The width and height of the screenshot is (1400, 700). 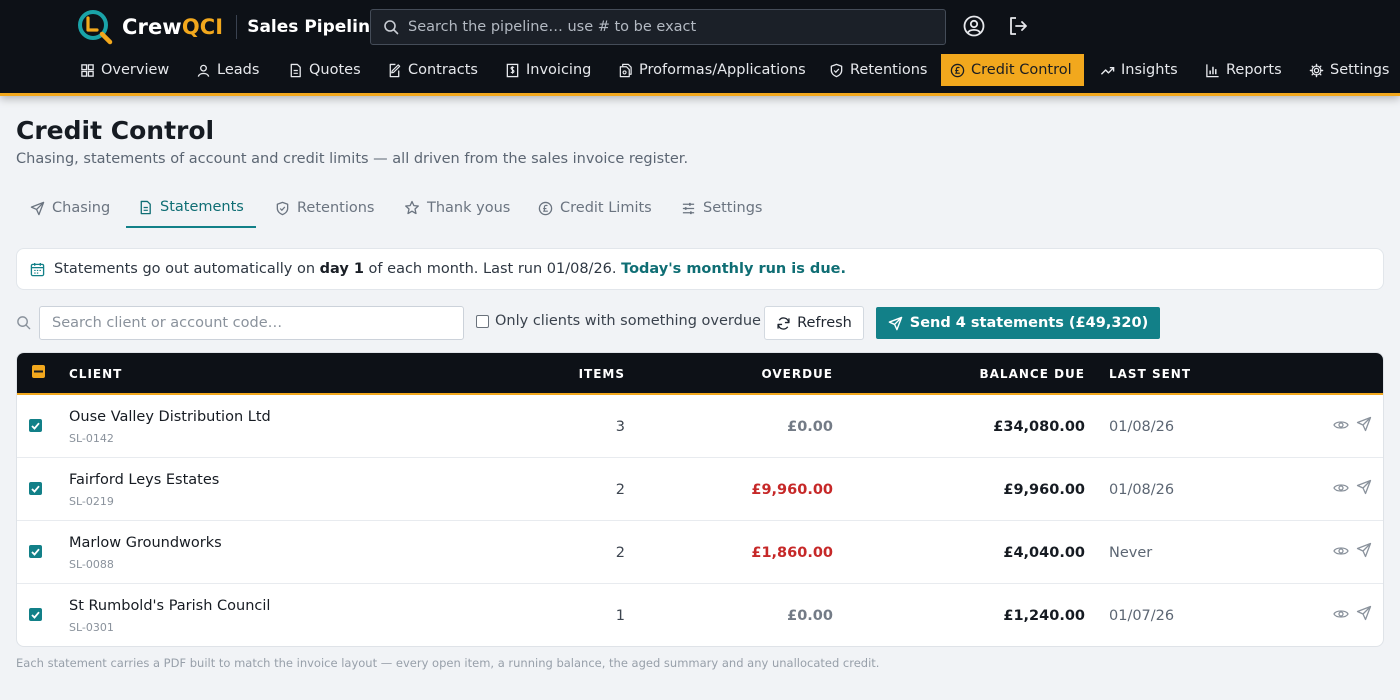 I want to click on banner-due-notice: Today's monthly run is due., so click(x=733, y=269).